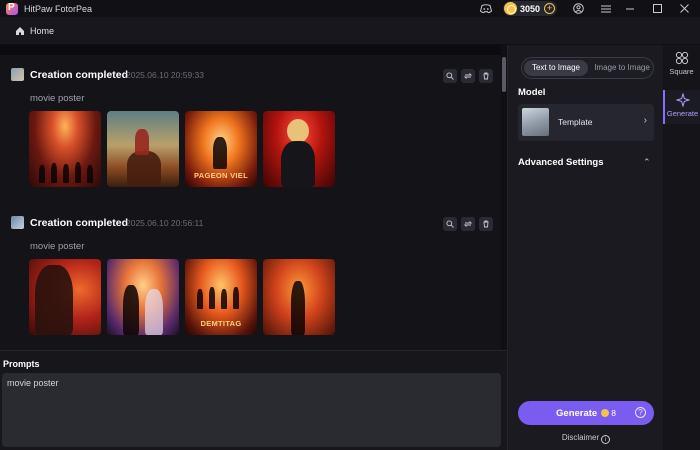 The image size is (700, 450). I want to click on coin-amount: 3050, so click(529, 8).